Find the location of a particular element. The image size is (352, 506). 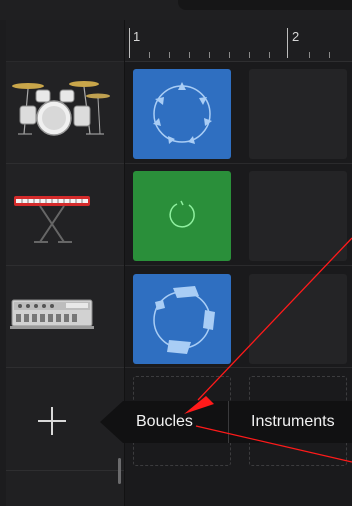

menu-separator is located at coordinates (228, 422).